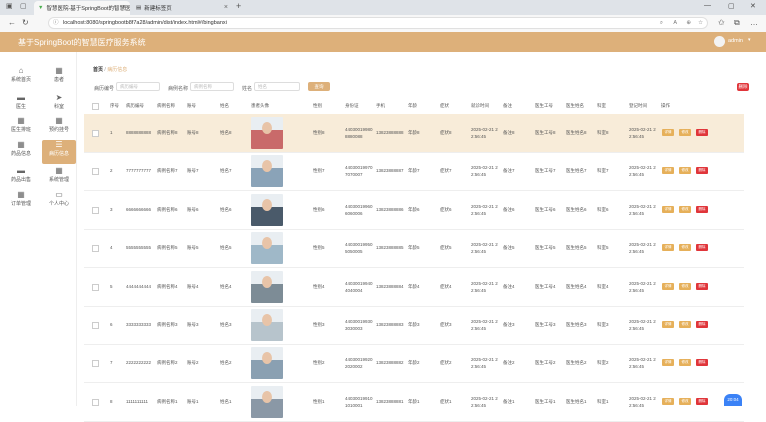 Image resolution: width=766 pixels, height=422 pixels. Describe the element at coordinates (23, 6) in the screenshot. I see `tab-actions-icon: ▢` at that location.